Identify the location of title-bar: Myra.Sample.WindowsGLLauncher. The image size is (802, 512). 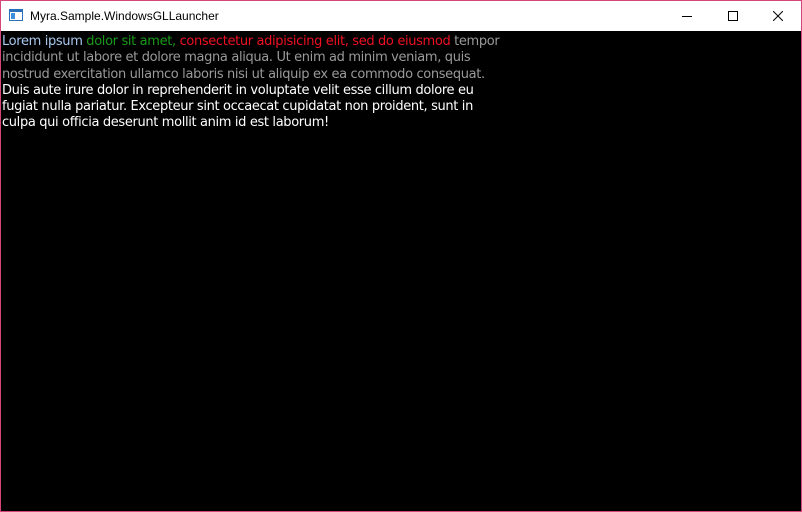
(401, 16).